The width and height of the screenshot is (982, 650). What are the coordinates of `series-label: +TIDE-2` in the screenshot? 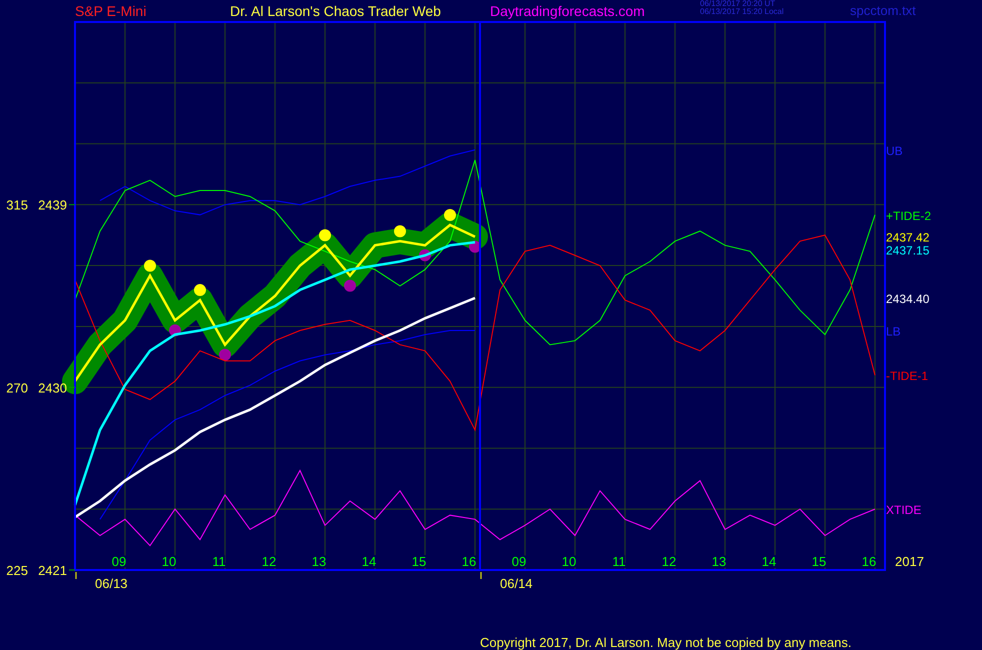 It's located at (909, 215).